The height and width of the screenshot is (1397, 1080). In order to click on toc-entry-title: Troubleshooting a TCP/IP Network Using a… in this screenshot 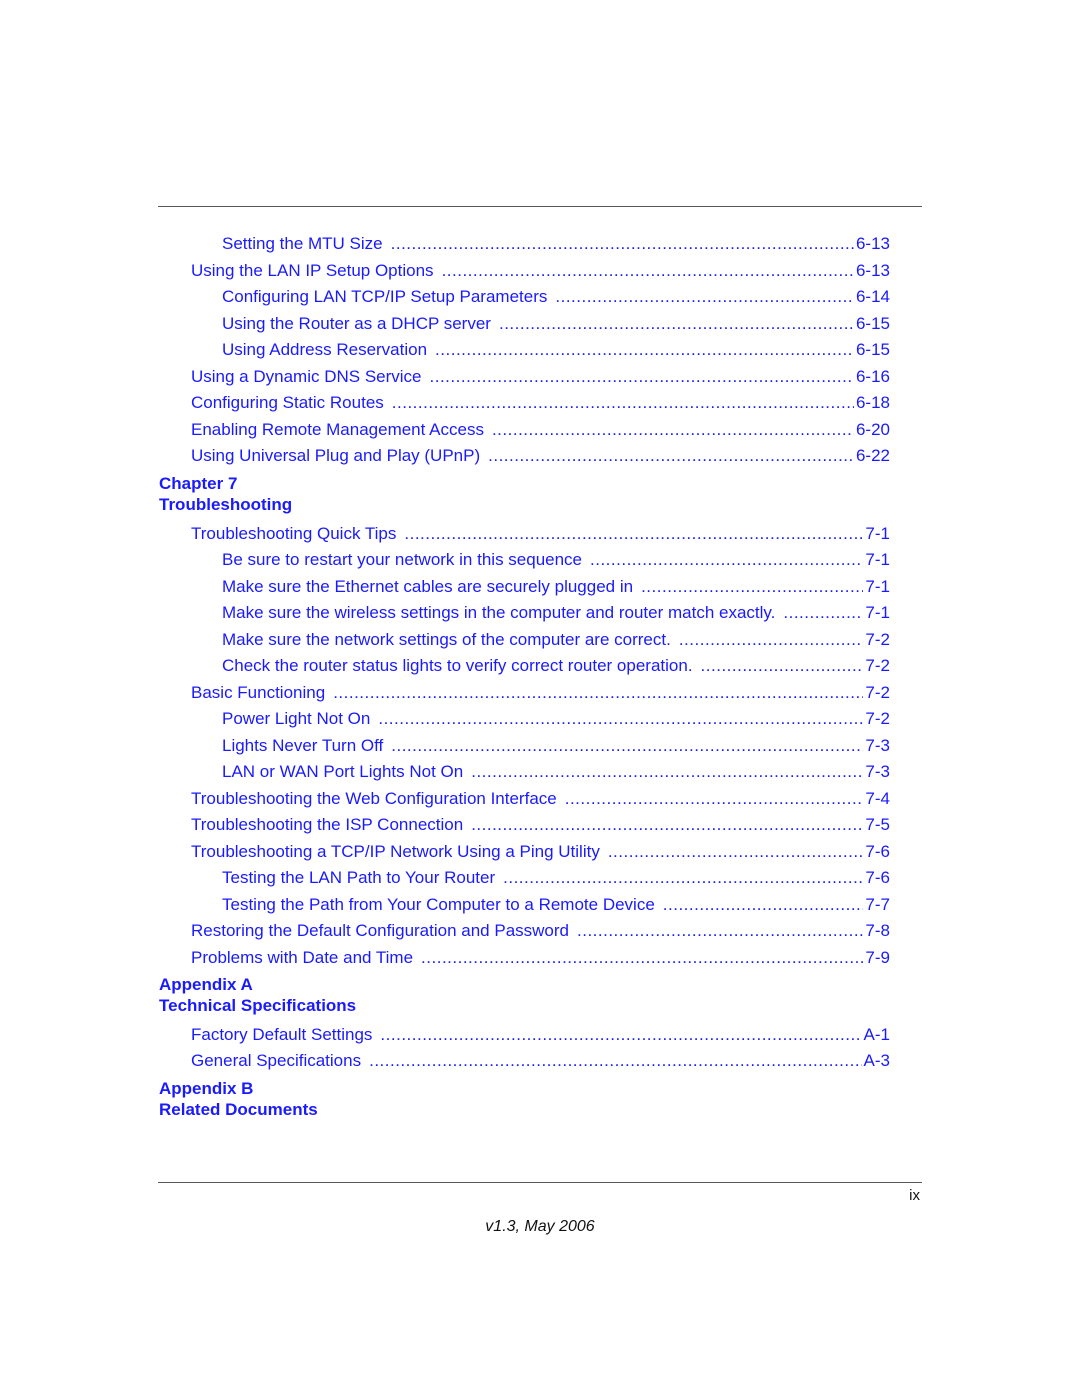, I will do `click(395, 851)`.